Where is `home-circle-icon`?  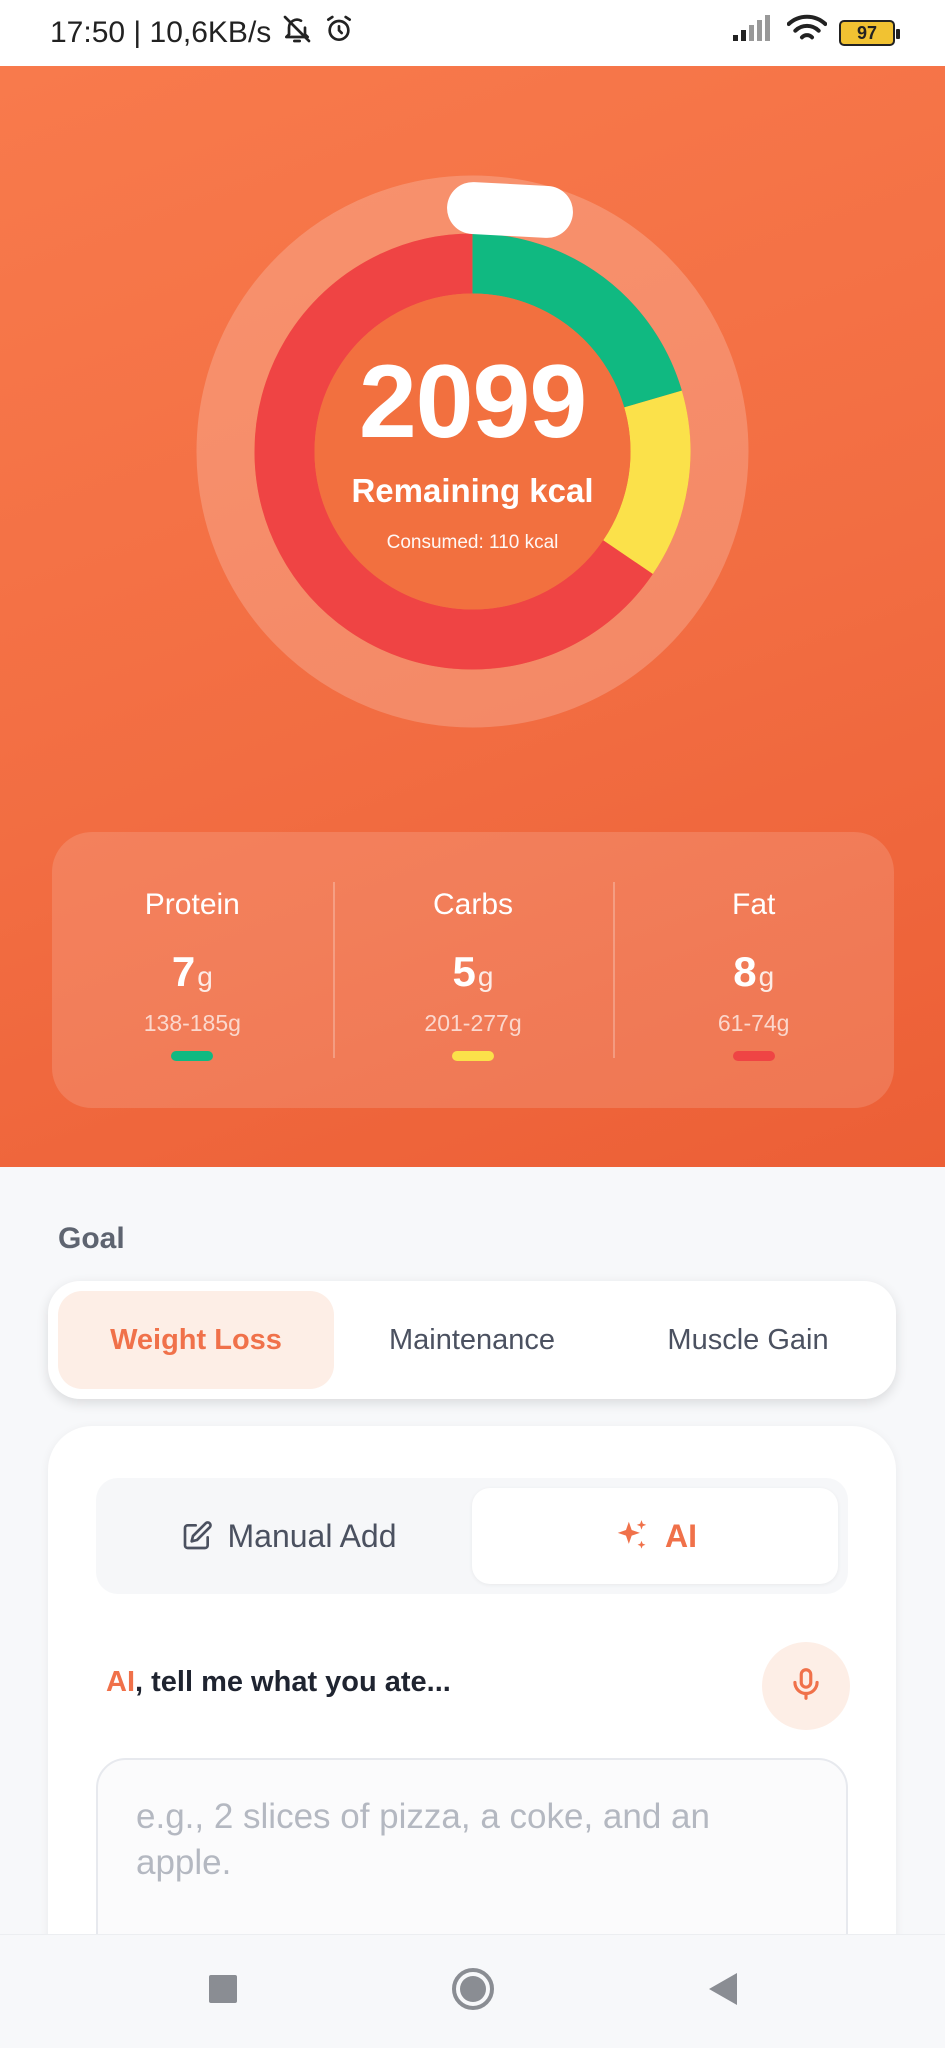 home-circle-icon is located at coordinates (473, 1991).